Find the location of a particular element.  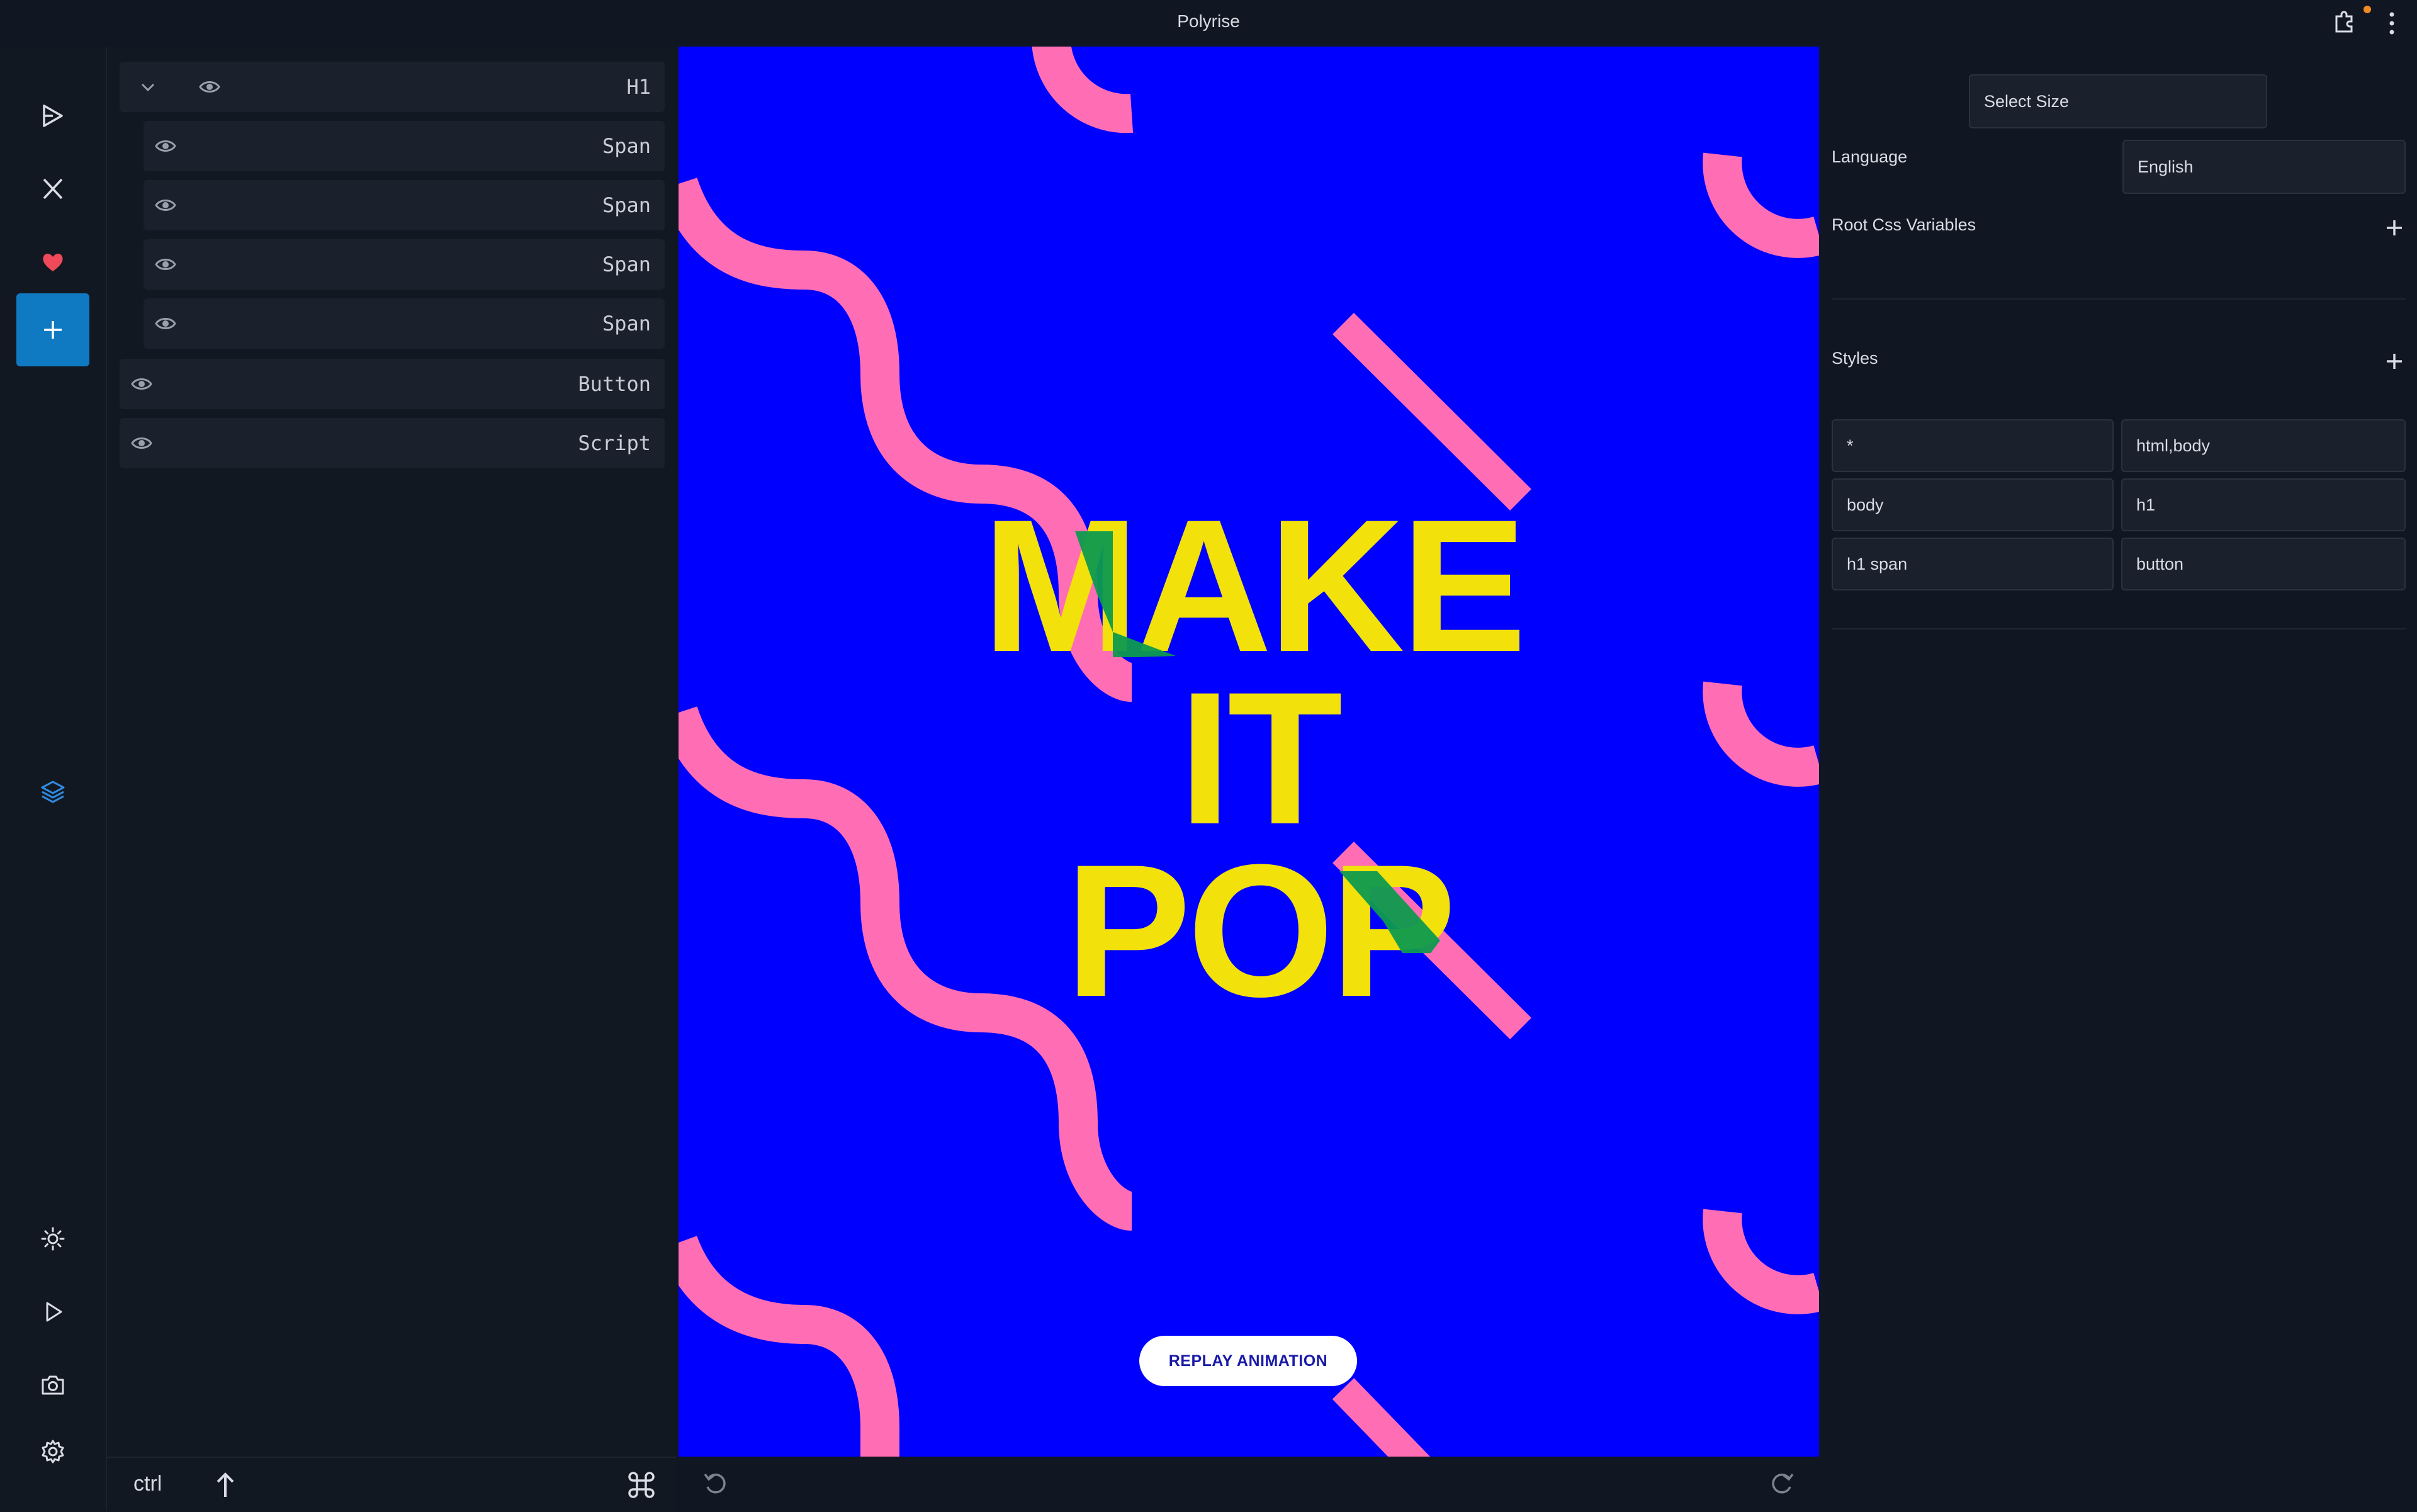

deploy-button is located at coordinates (52, 115).